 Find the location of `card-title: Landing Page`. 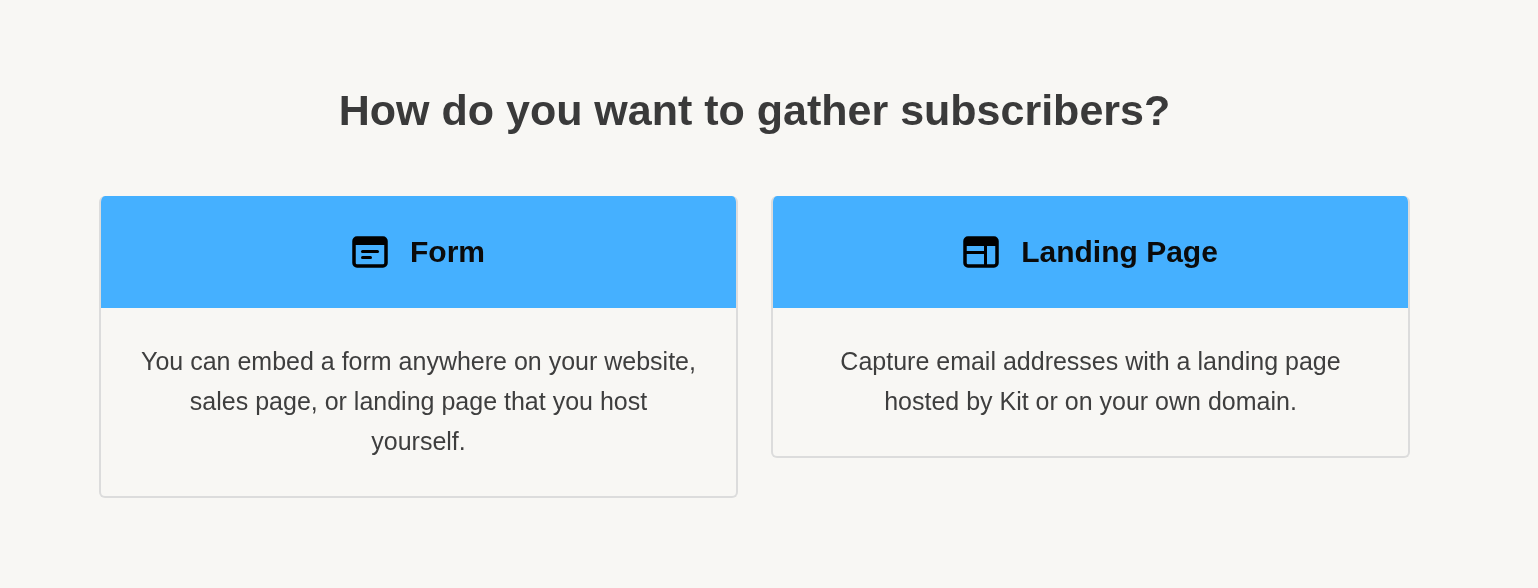

card-title: Landing Page is located at coordinates (1119, 252).